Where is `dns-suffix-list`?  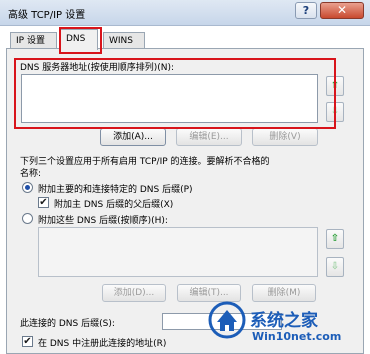
dns-suffix-list is located at coordinates (178, 252).